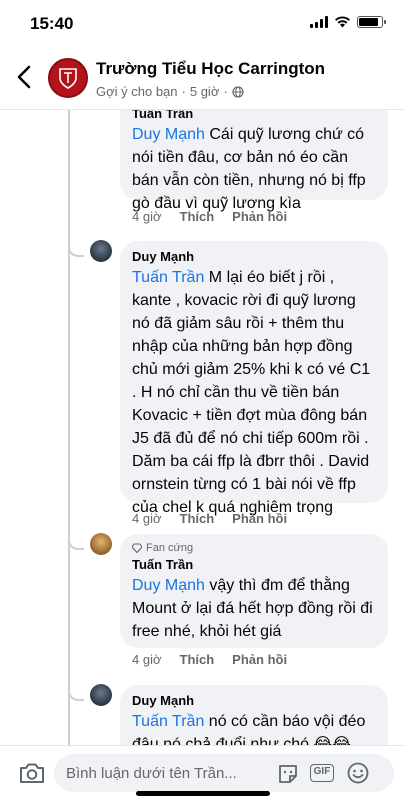  I want to click on battery-icon, so click(371, 22).